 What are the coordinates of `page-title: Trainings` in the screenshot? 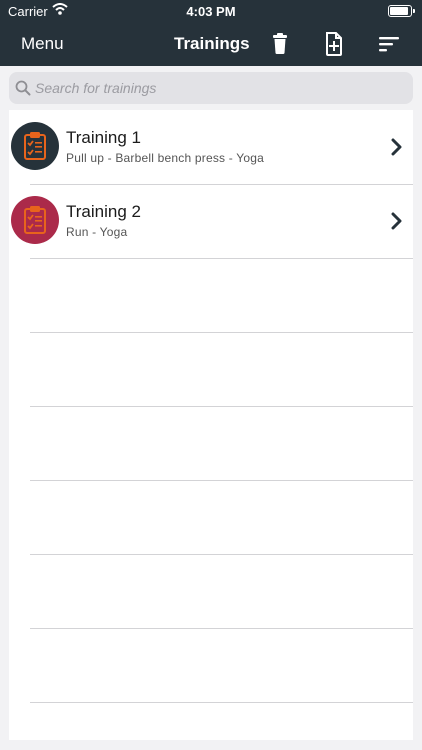 It's located at (212, 43).